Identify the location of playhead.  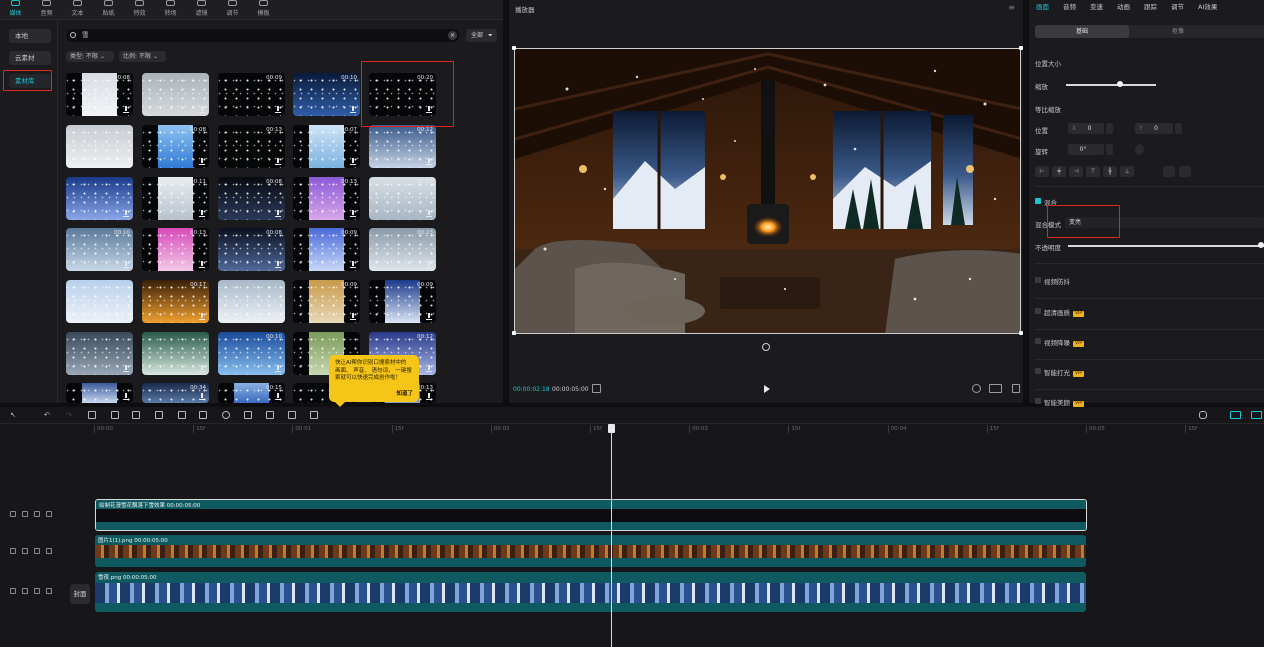
(611, 535).